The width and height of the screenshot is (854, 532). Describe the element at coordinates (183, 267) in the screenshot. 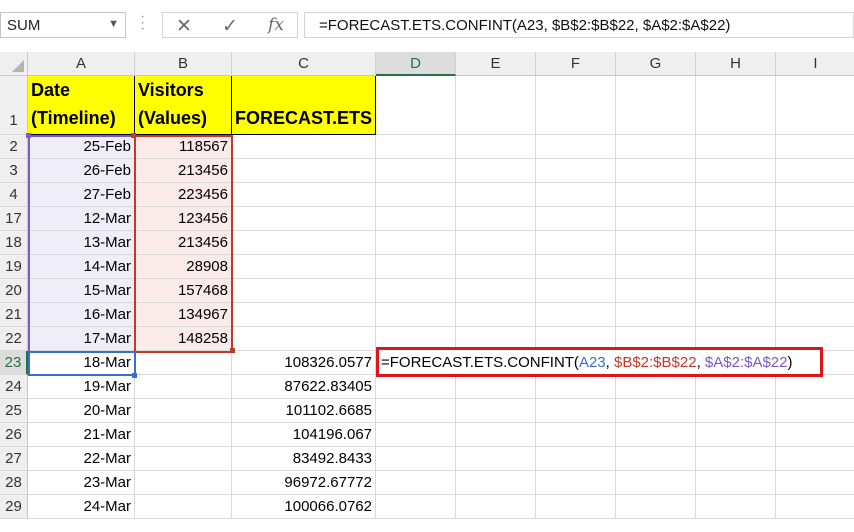

I see `cell-B19: 28908` at that location.